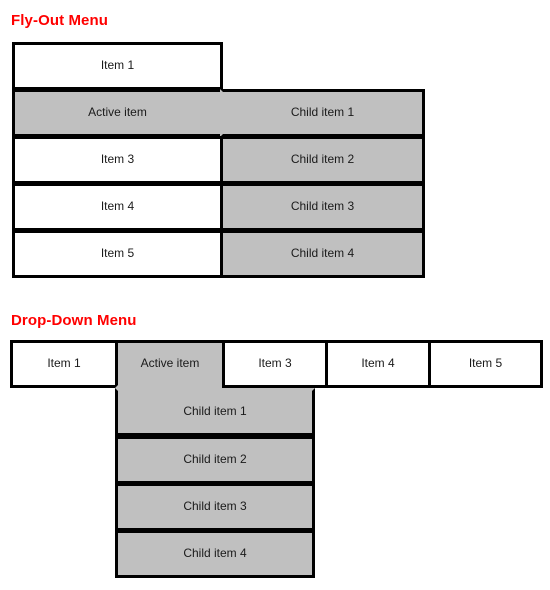 The image size is (550, 590). I want to click on dropdown-child-item-2: Child item 2, so click(215, 460).